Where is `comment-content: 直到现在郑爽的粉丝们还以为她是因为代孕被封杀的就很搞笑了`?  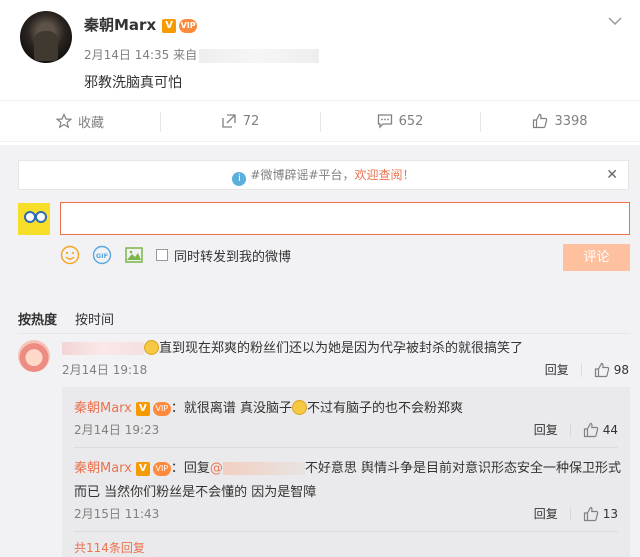 comment-content: 直到现在郑爽的粉丝们还以为她是因为代孕被封杀的就很搞笑了 is located at coordinates (292, 346).